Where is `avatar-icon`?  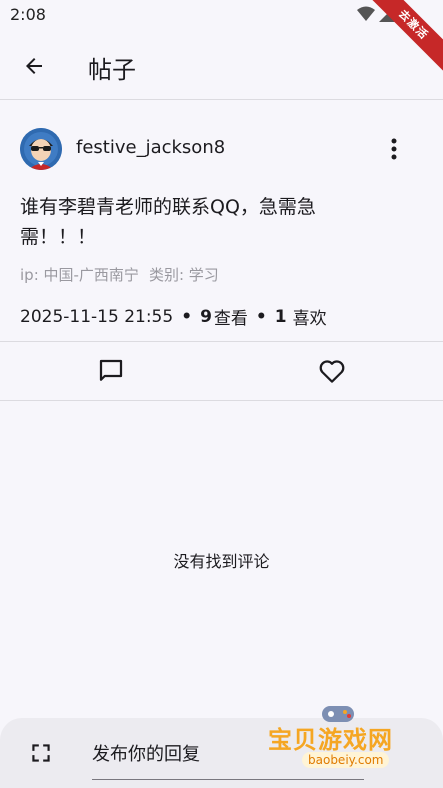 avatar-icon is located at coordinates (41, 149).